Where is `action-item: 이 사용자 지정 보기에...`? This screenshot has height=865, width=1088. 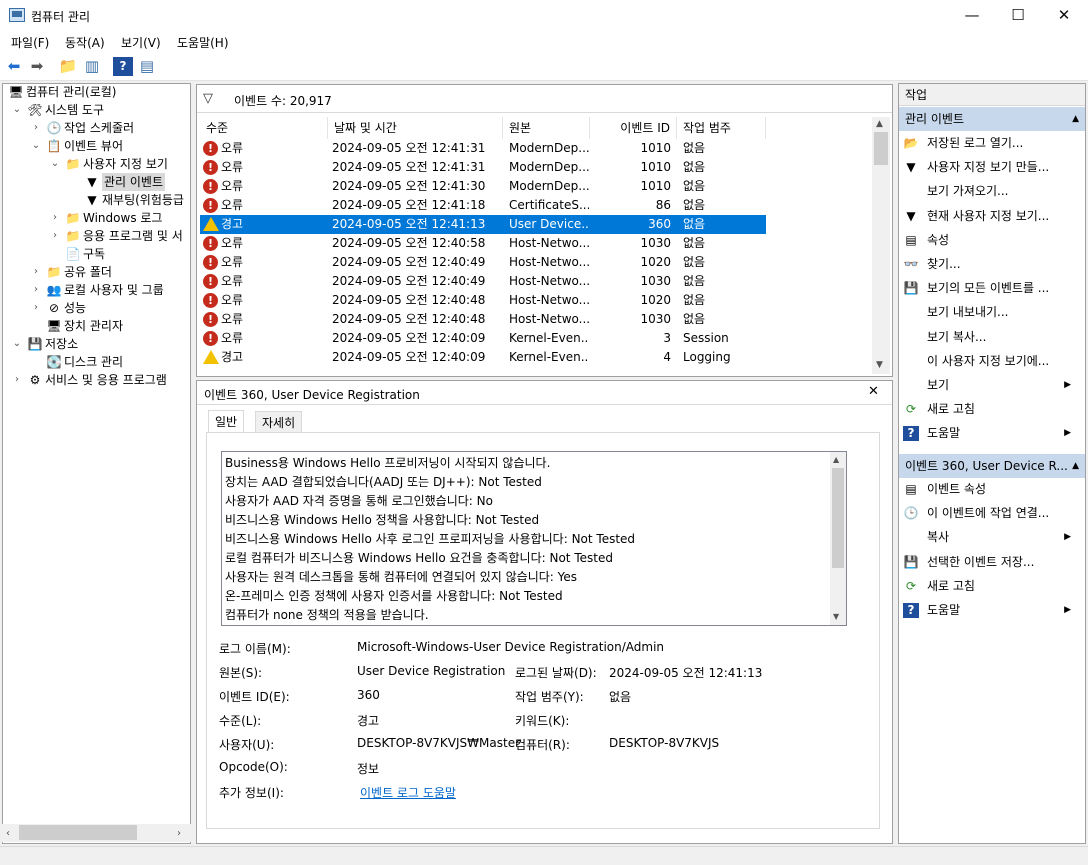 action-item: 이 사용자 지정 보기에... is located at coordinates (991, 361).